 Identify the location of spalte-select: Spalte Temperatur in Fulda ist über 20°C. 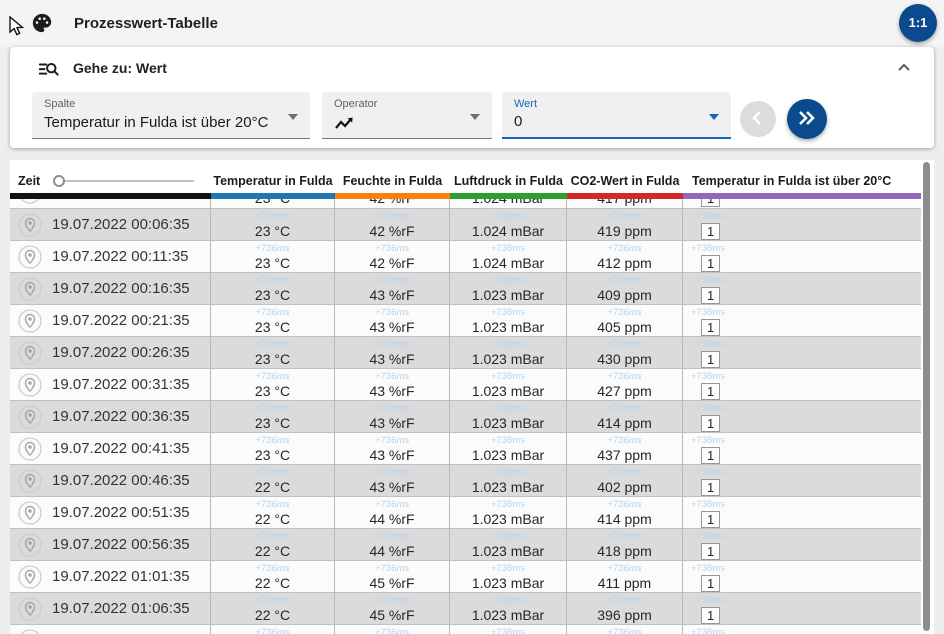
(171, 115).